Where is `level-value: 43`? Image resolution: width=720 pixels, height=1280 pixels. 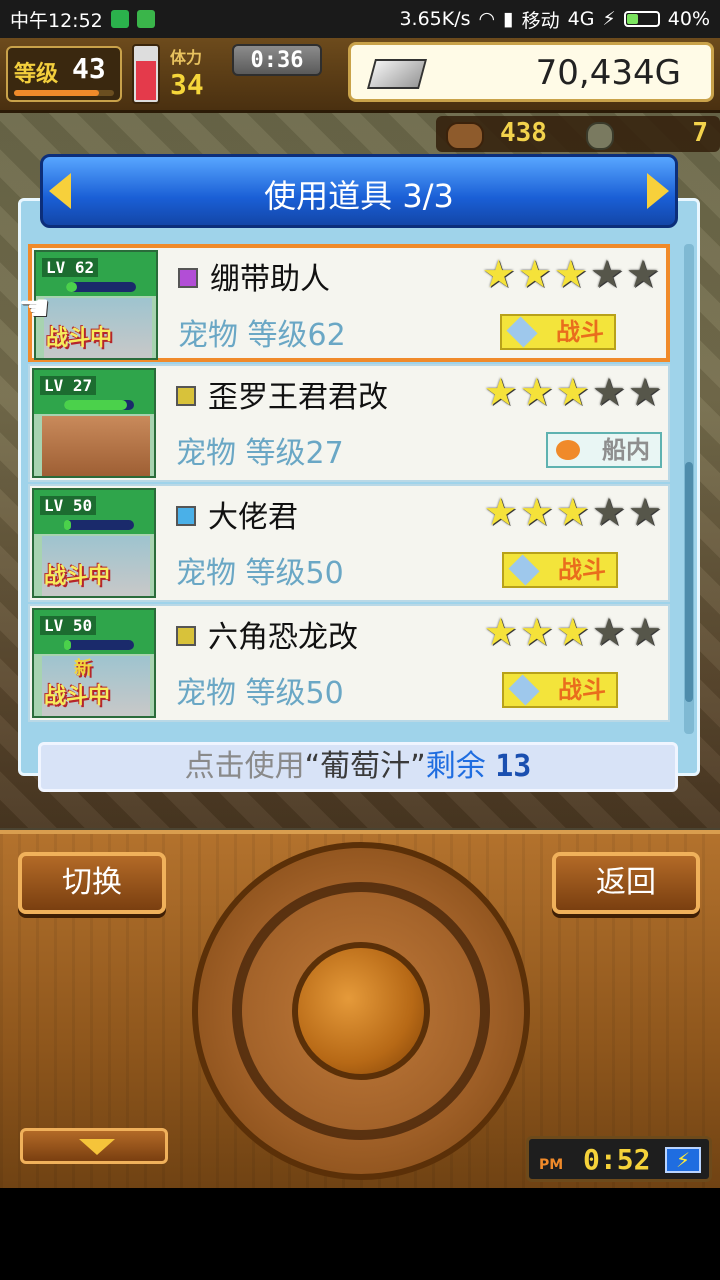
level-value: 43 is located at coordinates (89, 68).